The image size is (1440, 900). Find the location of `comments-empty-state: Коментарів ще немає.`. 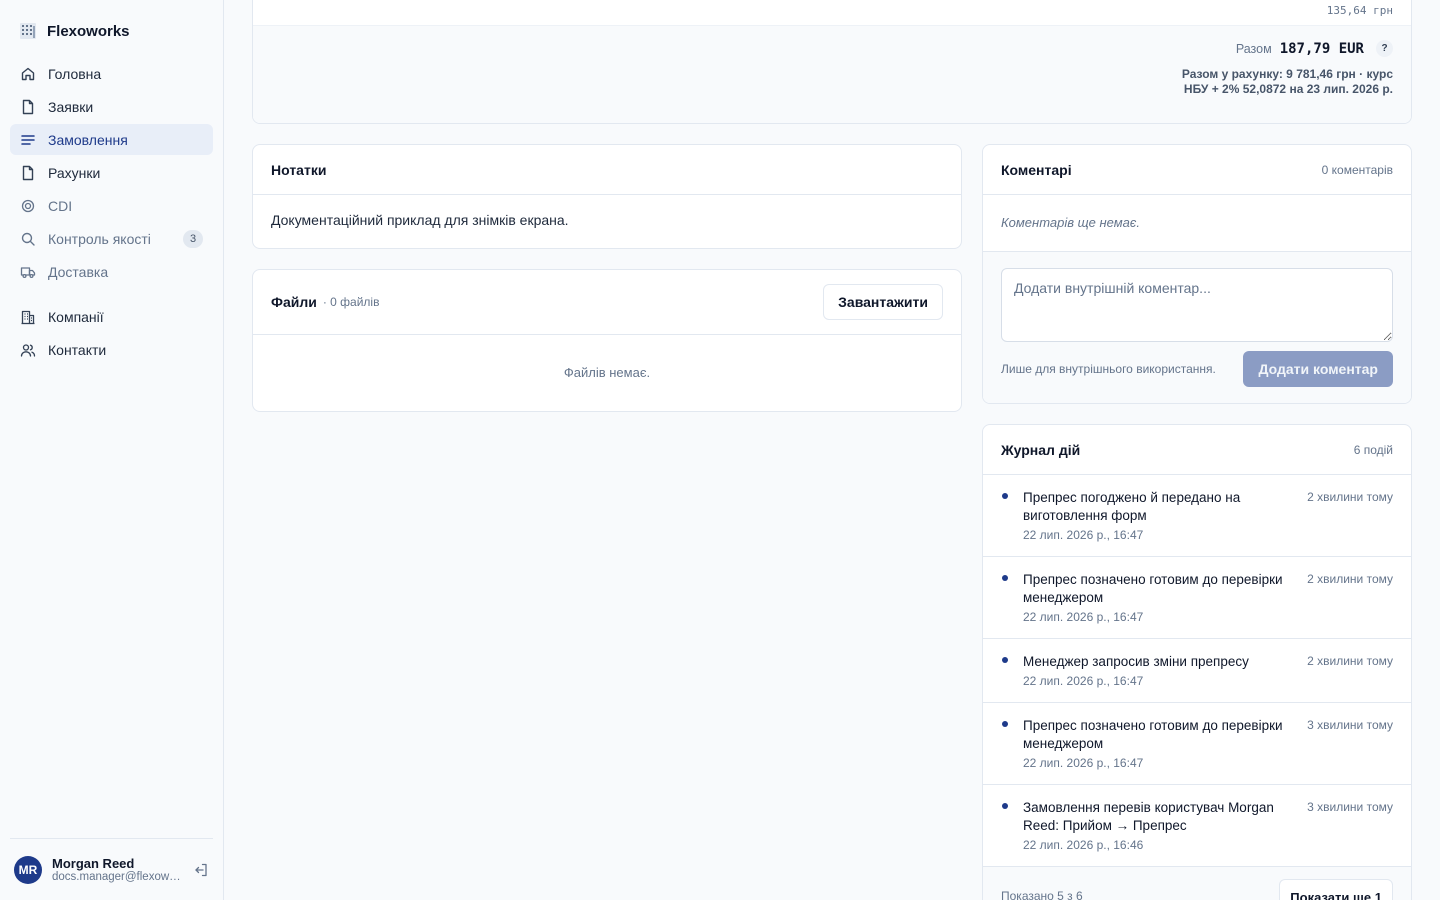

comments-empty-state: Коментарів ще немає. is located at coordinates (1197, 223).